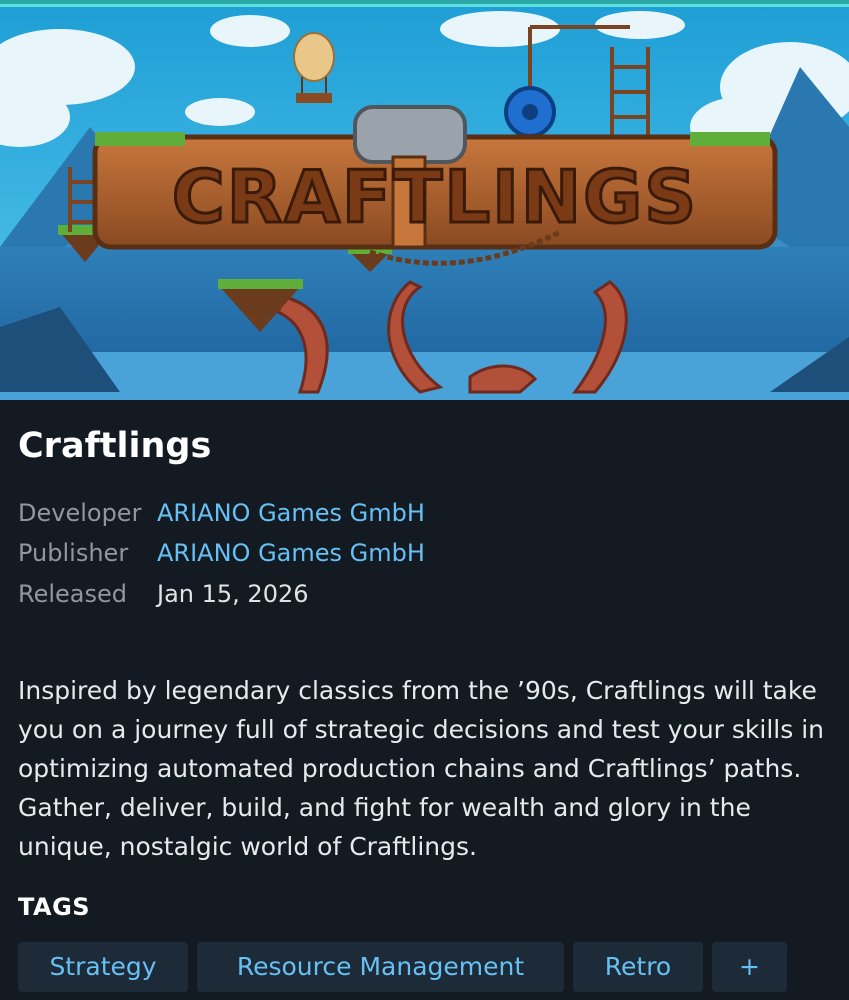 The width and height of the screenshot is (849, 1000). I want to click on plus-icon: +, so click(749, 966).